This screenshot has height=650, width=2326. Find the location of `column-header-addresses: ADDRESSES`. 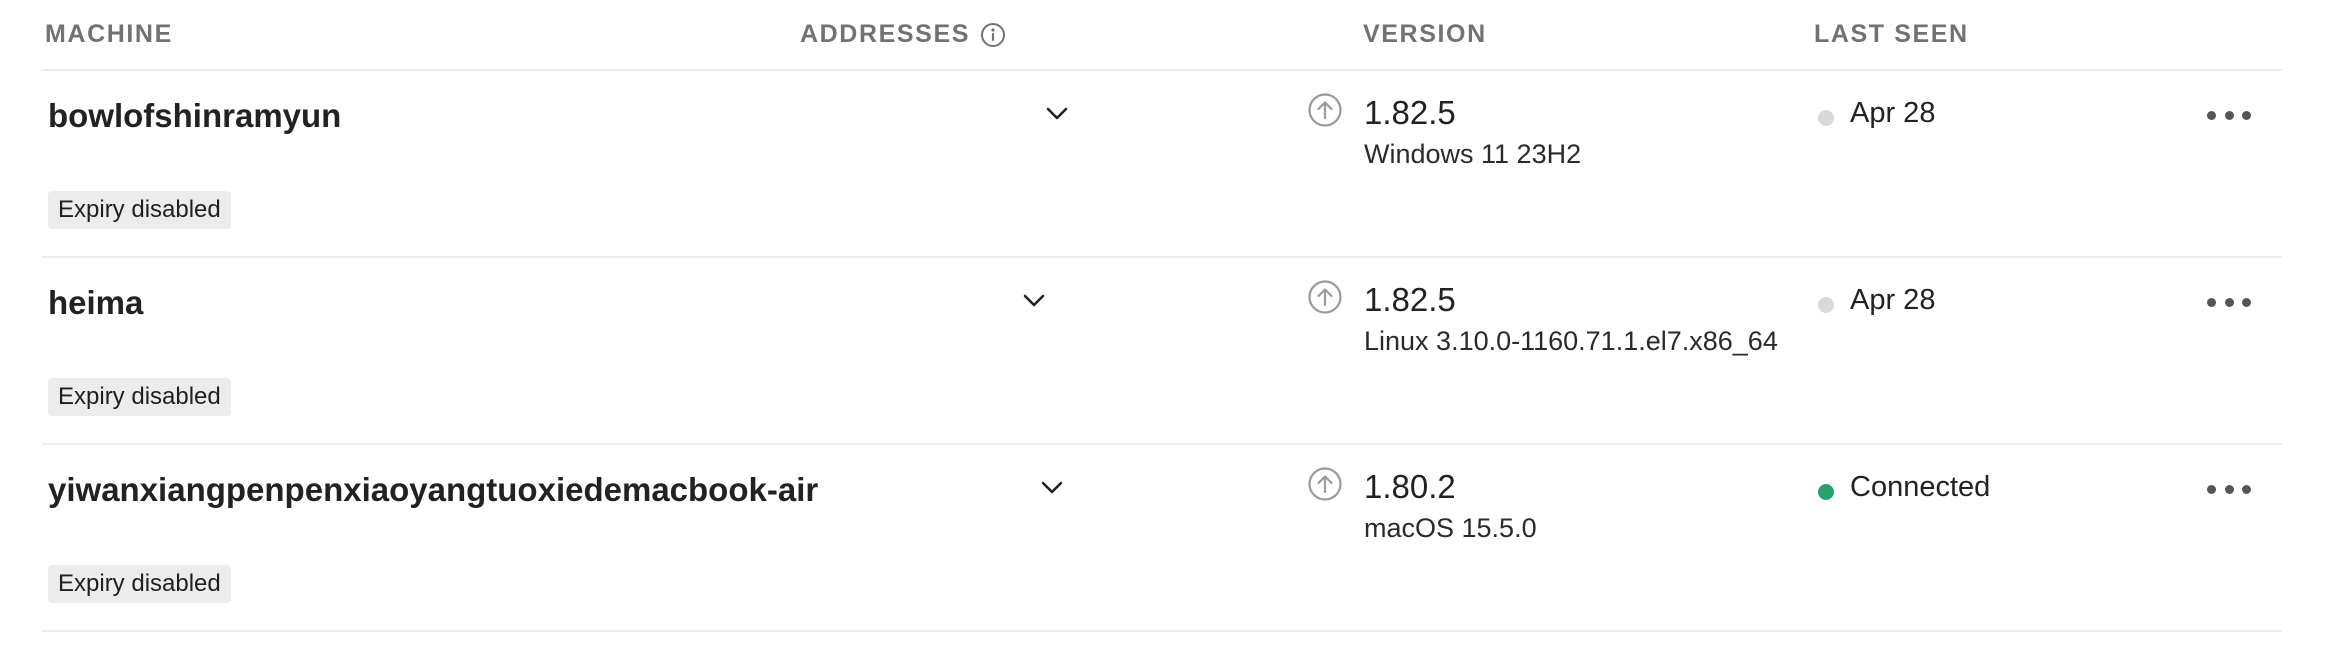

column-header-addresses: ADDRESSES is located at coordinates (903, 34).